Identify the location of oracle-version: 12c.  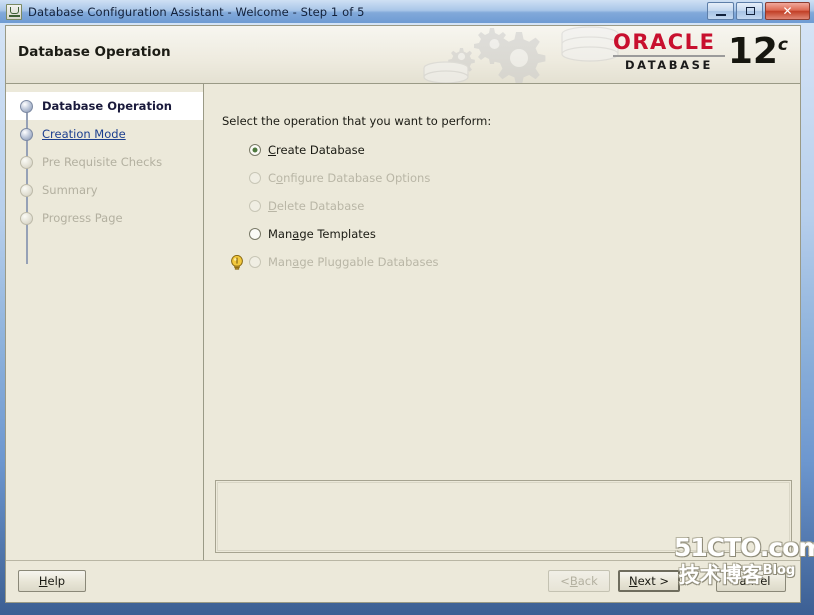
(758, 52).